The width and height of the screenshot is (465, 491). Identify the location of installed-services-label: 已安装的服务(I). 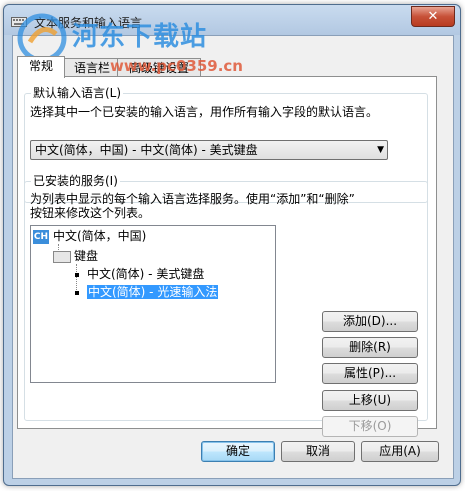
(75, 181).